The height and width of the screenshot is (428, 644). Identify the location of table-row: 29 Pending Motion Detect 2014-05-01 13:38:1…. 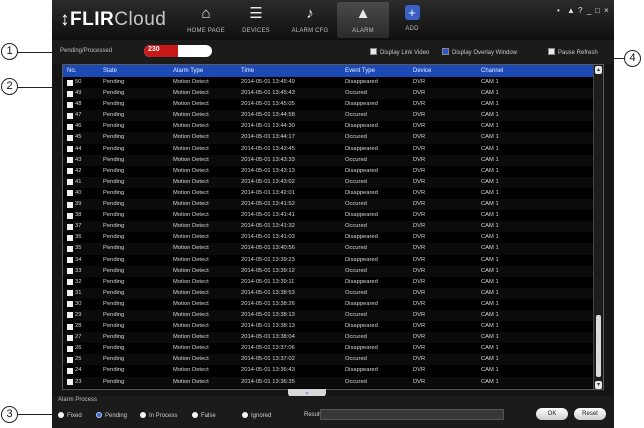
(329, 315).